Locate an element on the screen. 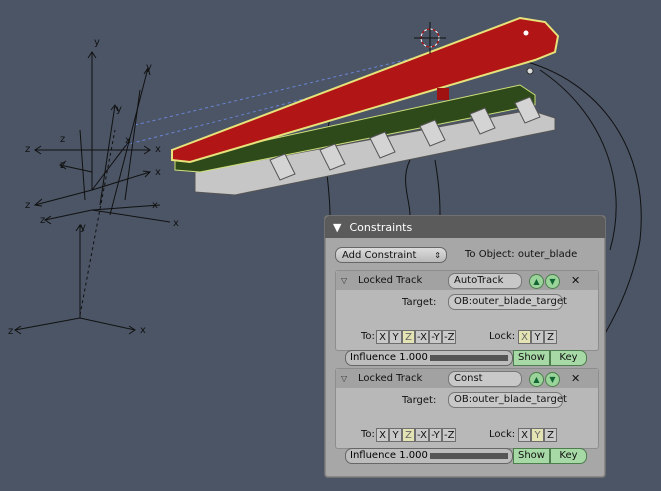 The image size is (661, 491). panel-header: ▼ Constraints is located at coordinates (465, 227).